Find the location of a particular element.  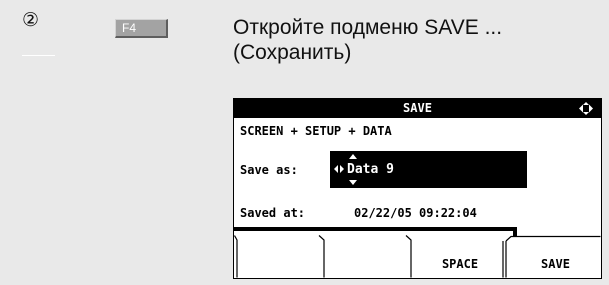

f4-key-button: F4 is located at coordinates (141, 28).